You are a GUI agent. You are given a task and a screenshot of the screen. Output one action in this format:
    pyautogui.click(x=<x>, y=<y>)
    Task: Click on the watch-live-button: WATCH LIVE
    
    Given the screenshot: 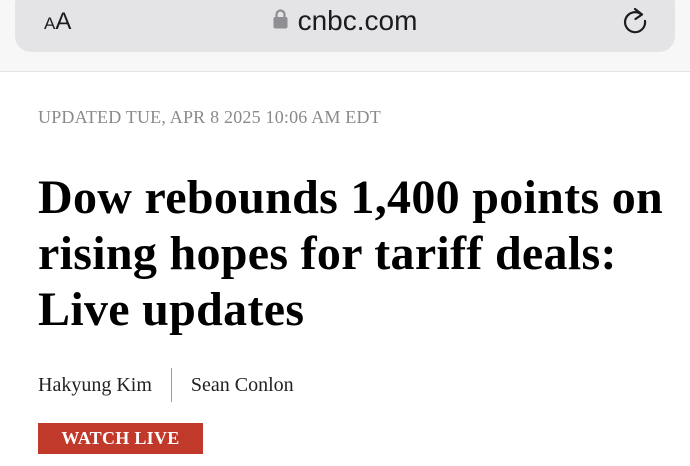 What is the action you would take?
    pyautogui.click(x=120, y=438)
    